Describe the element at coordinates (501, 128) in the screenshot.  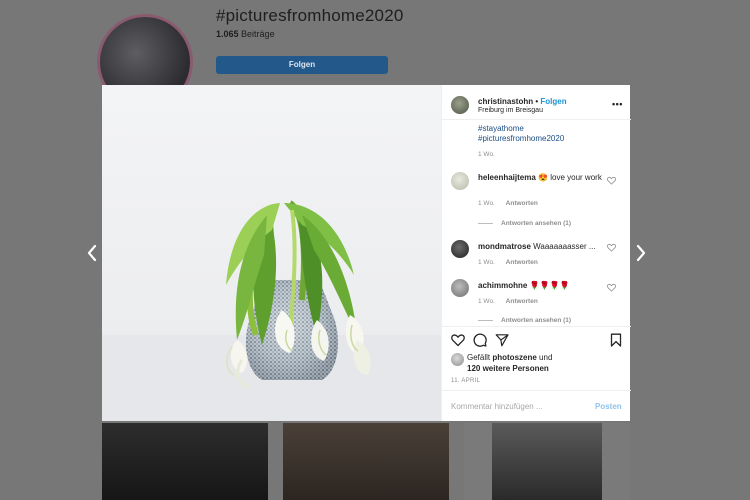
I see `hashtag-link: #stayathome` at that location.